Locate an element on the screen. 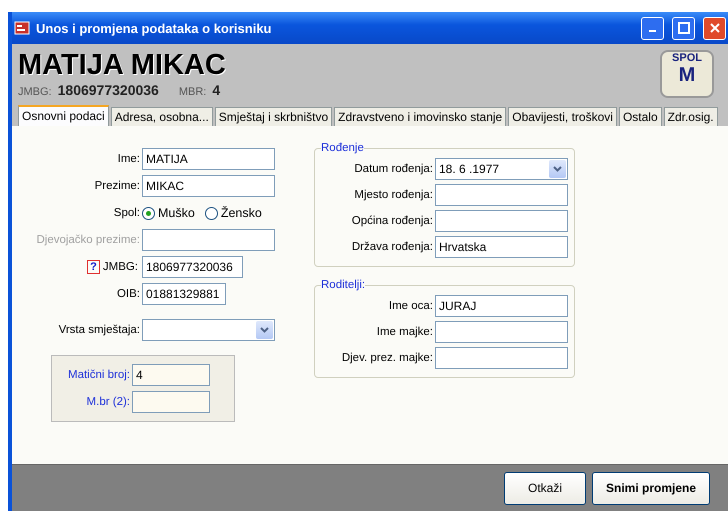  field-label: Mjesto rođenja: is located at coordinates (393, 195).